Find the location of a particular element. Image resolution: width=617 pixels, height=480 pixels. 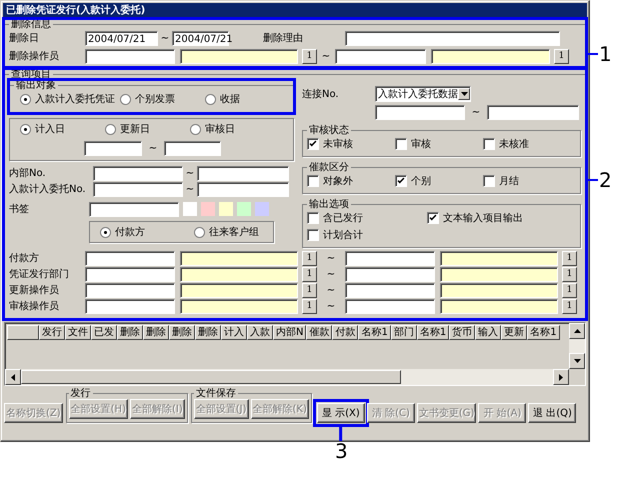

column-header: 内部N is located at coordinates (289, 332).